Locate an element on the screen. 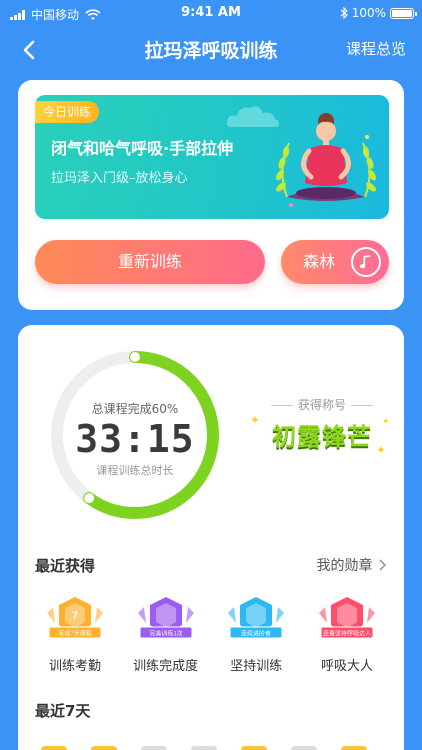 Image resolution: width=422 pixels, height=750 pixels. badge-ribbon: 连看坚持呼吸达人 is located at coordinates (347, 634).